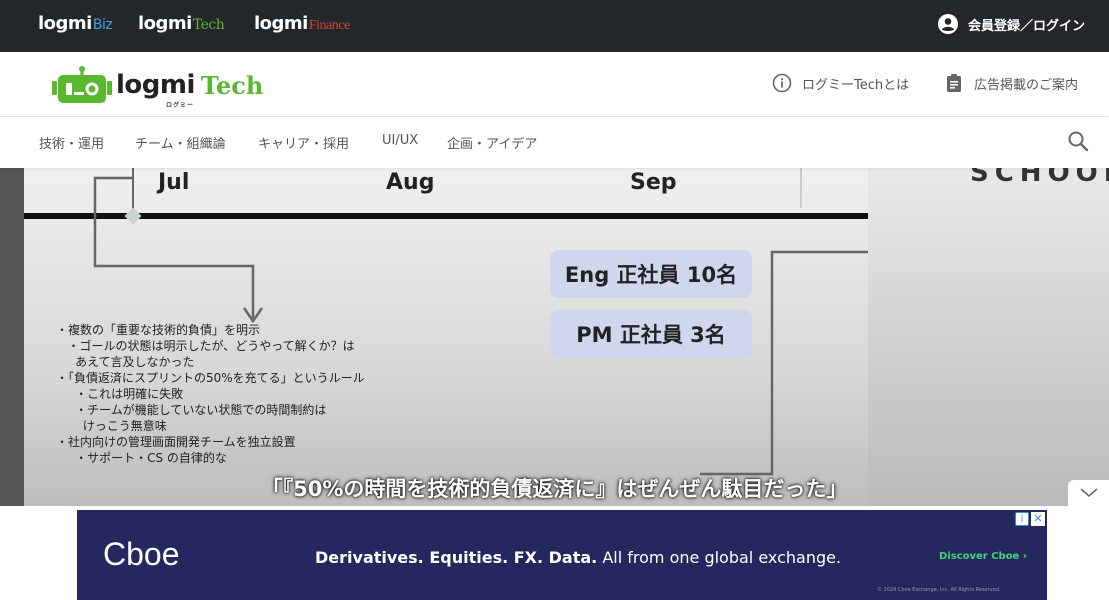 This screenshot has height=600, width=1109. What do you see at coordinates (782, 83) in the screenshot?
I see `info-icon` at bounding box center [782, 83].